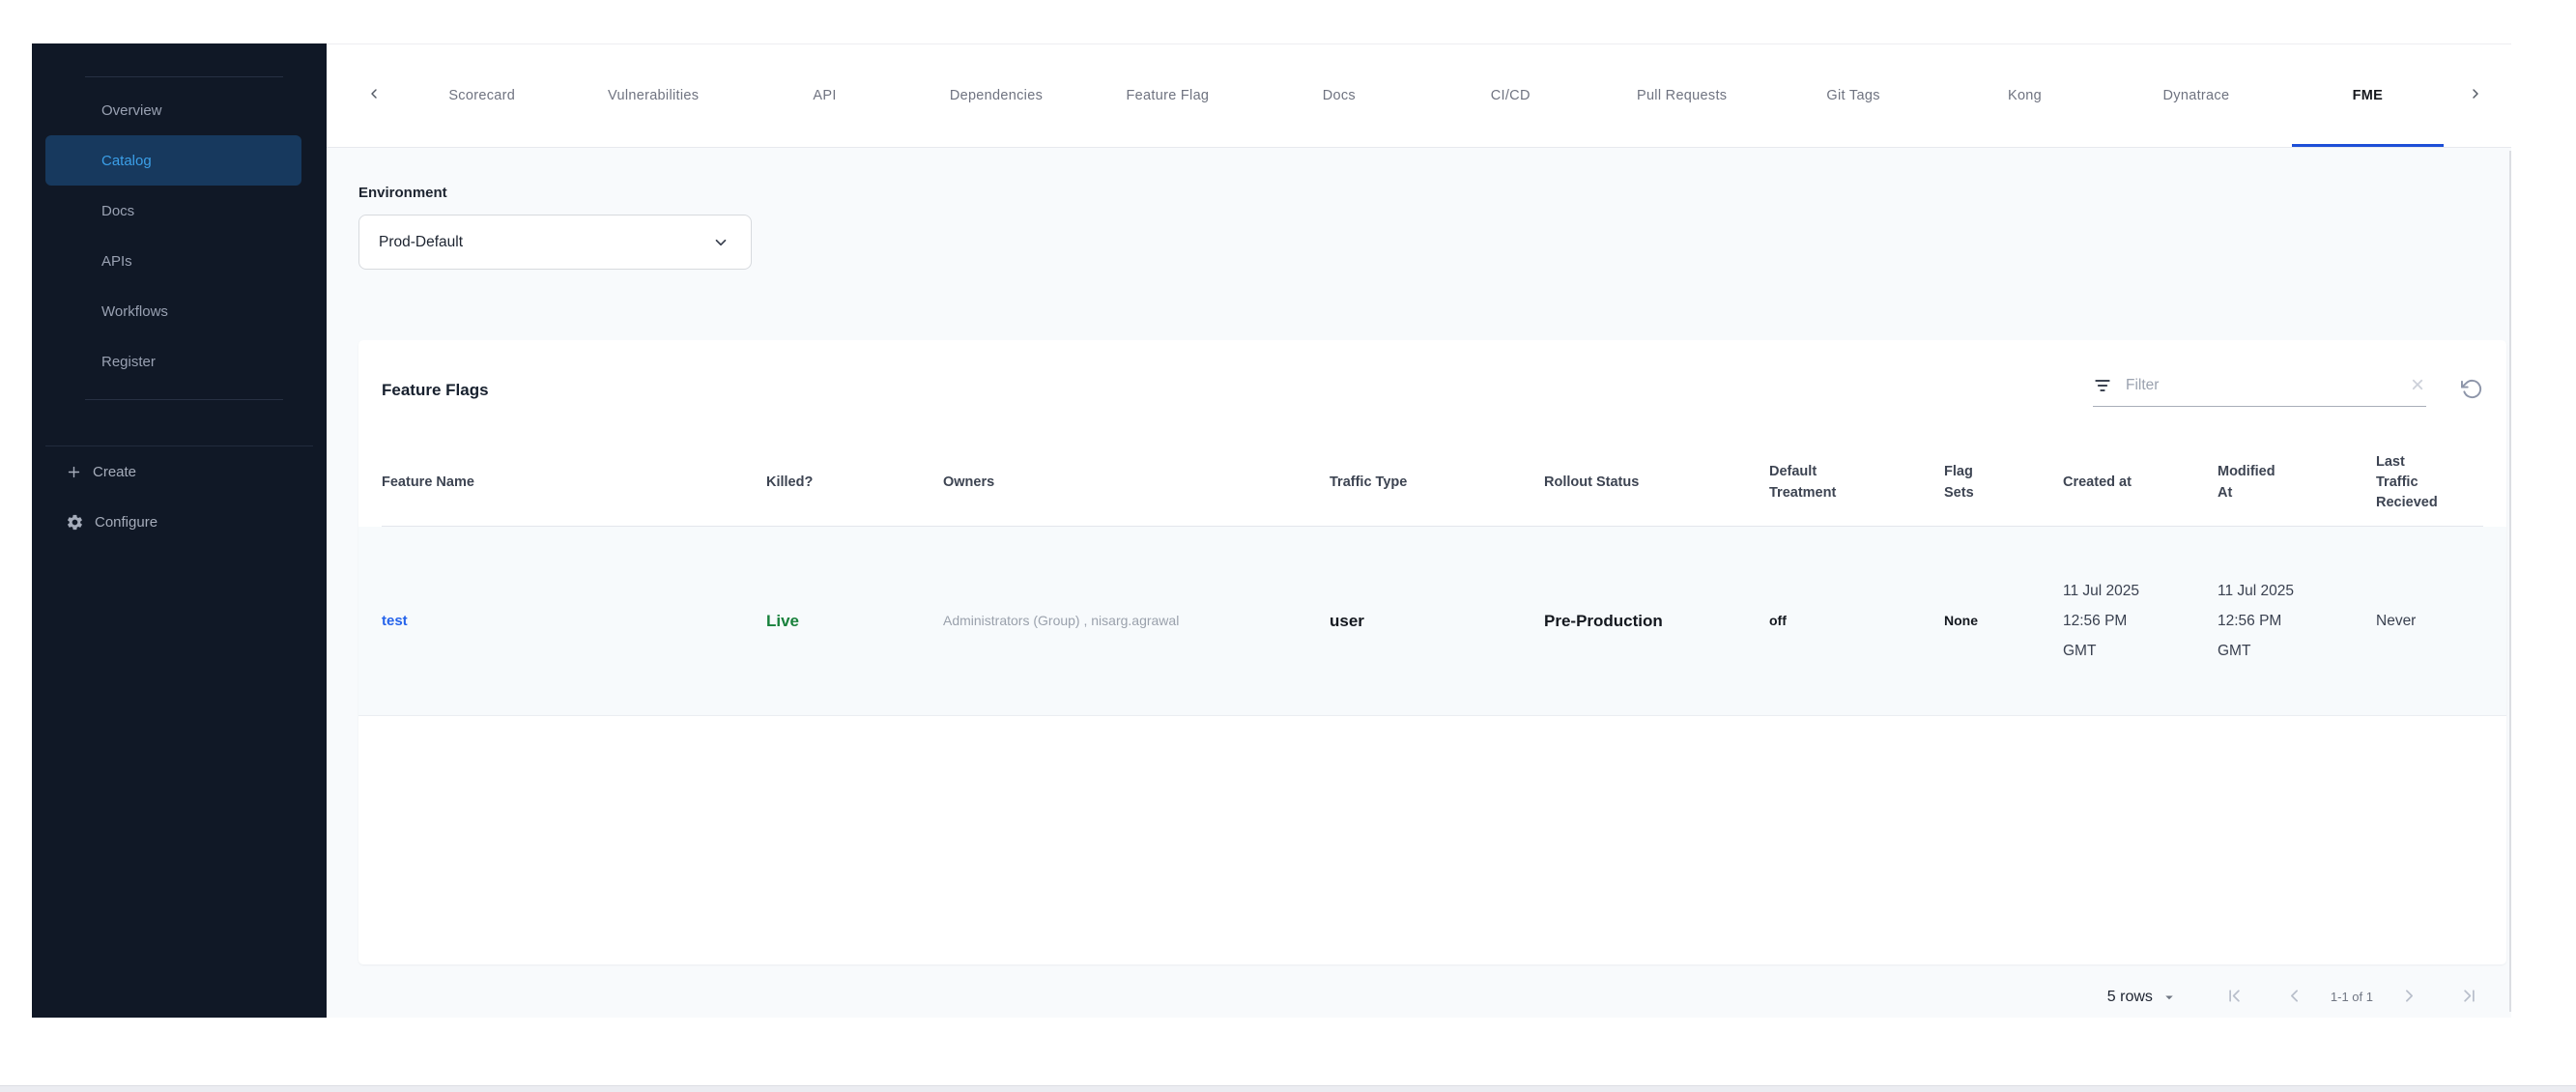 This screenshot has height=1092, width=2576. I want to click on filter-icon, so click(2102, 386).